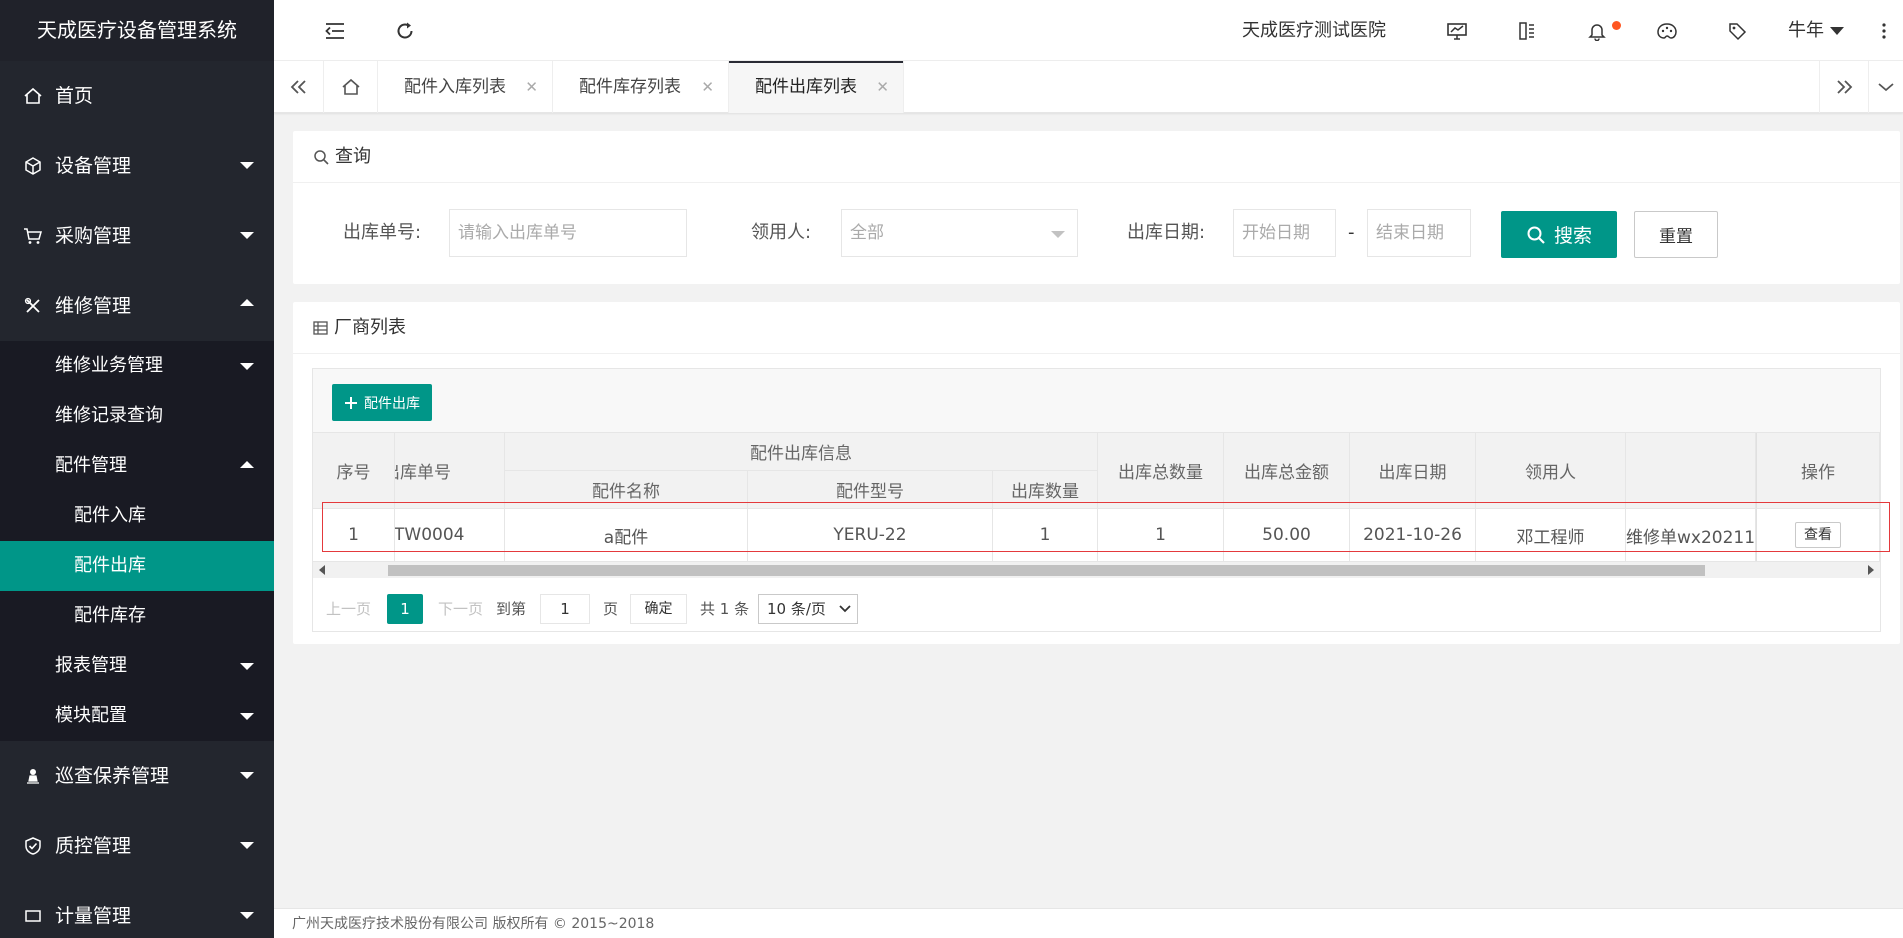  What do you see at coordinates (1886, 87) in the screenshot?
I see `tabs-menu-chevron-icon` at bounding box center [1886, 87].